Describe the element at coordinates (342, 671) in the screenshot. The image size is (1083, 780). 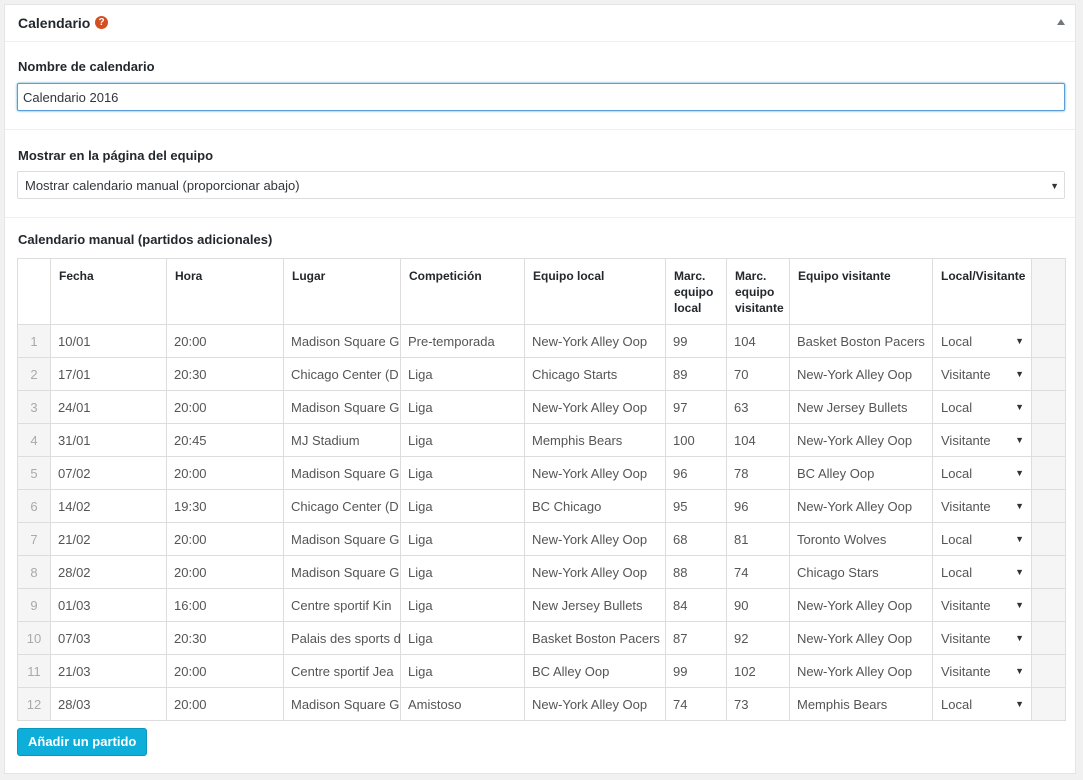
I see `venue-cell: Centre sportif Jea` at that location.